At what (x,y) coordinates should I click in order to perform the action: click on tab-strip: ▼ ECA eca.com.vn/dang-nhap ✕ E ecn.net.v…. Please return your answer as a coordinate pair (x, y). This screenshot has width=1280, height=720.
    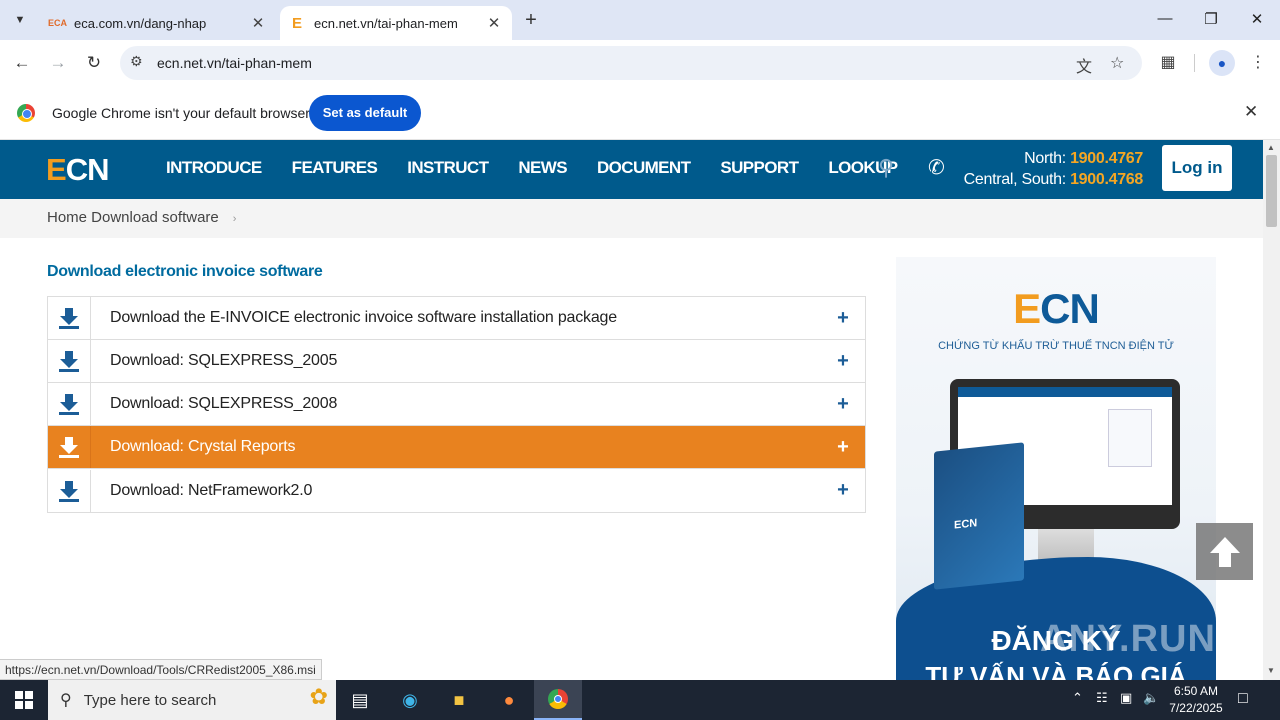
    Looking at the image, I should click on (640, 20).